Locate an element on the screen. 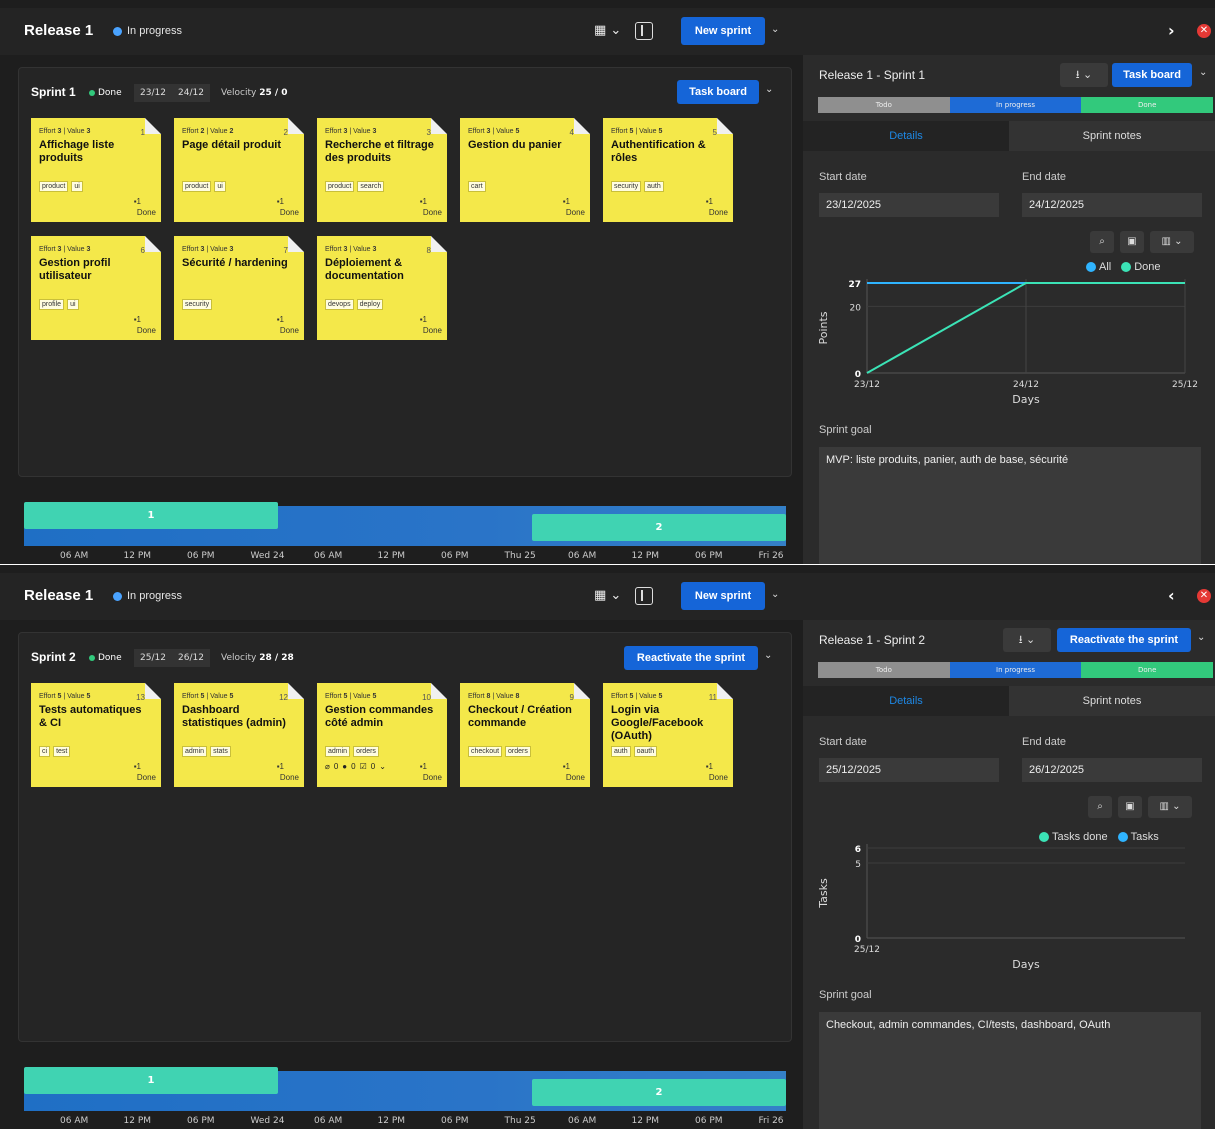 This screenshot has height=1129, width=1215. card-effort: 3 is located at coordinates (59, 131).